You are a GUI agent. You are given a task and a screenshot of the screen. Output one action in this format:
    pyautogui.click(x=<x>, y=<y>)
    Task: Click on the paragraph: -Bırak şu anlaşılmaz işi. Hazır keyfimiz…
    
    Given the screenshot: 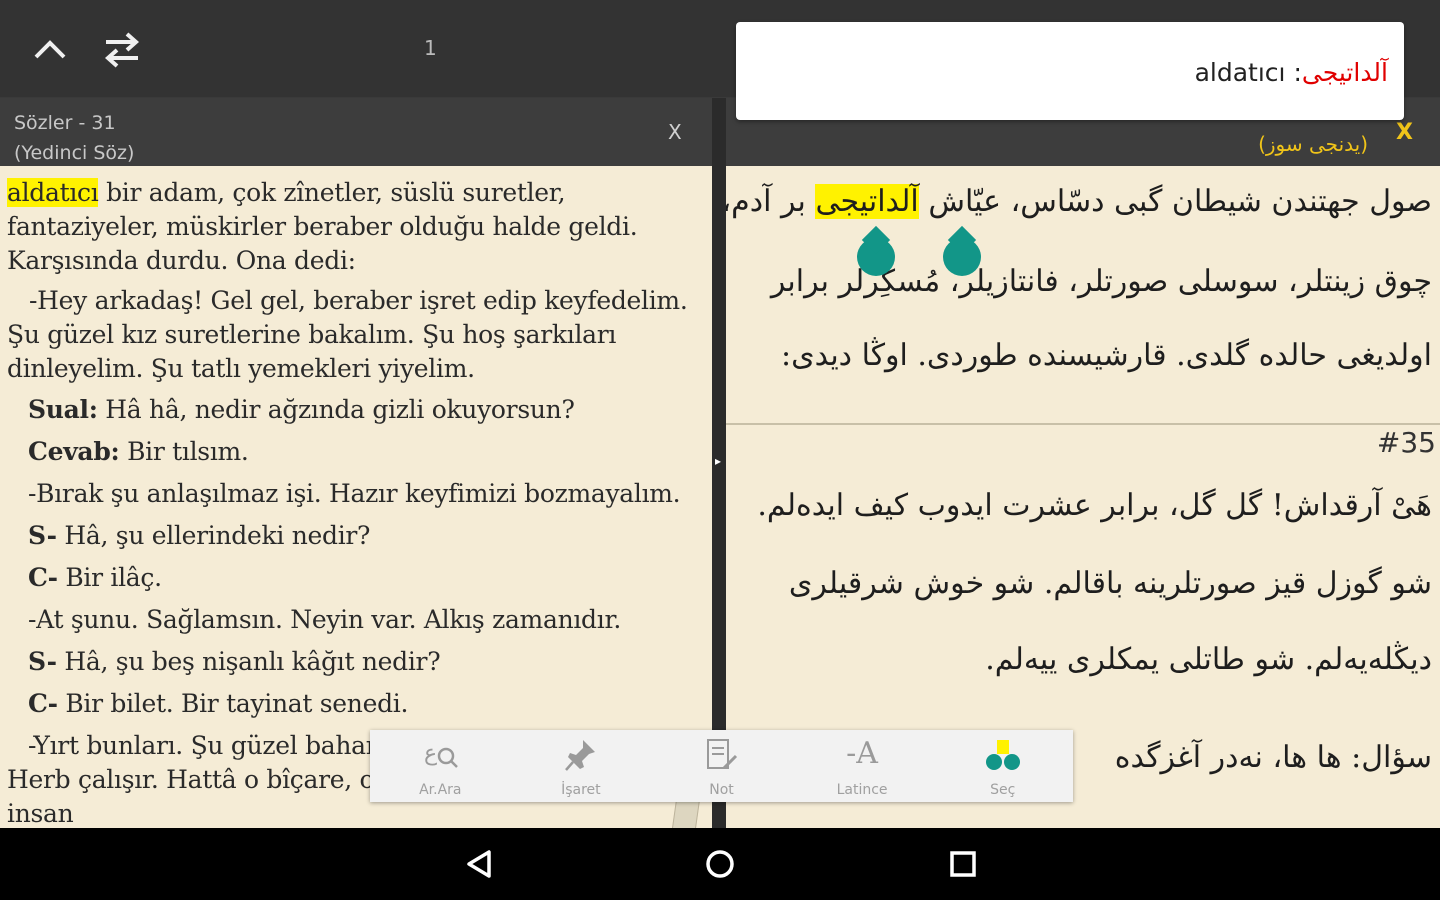 What is the action you would take?
    pyautogui.click(x=354, y=493)
    